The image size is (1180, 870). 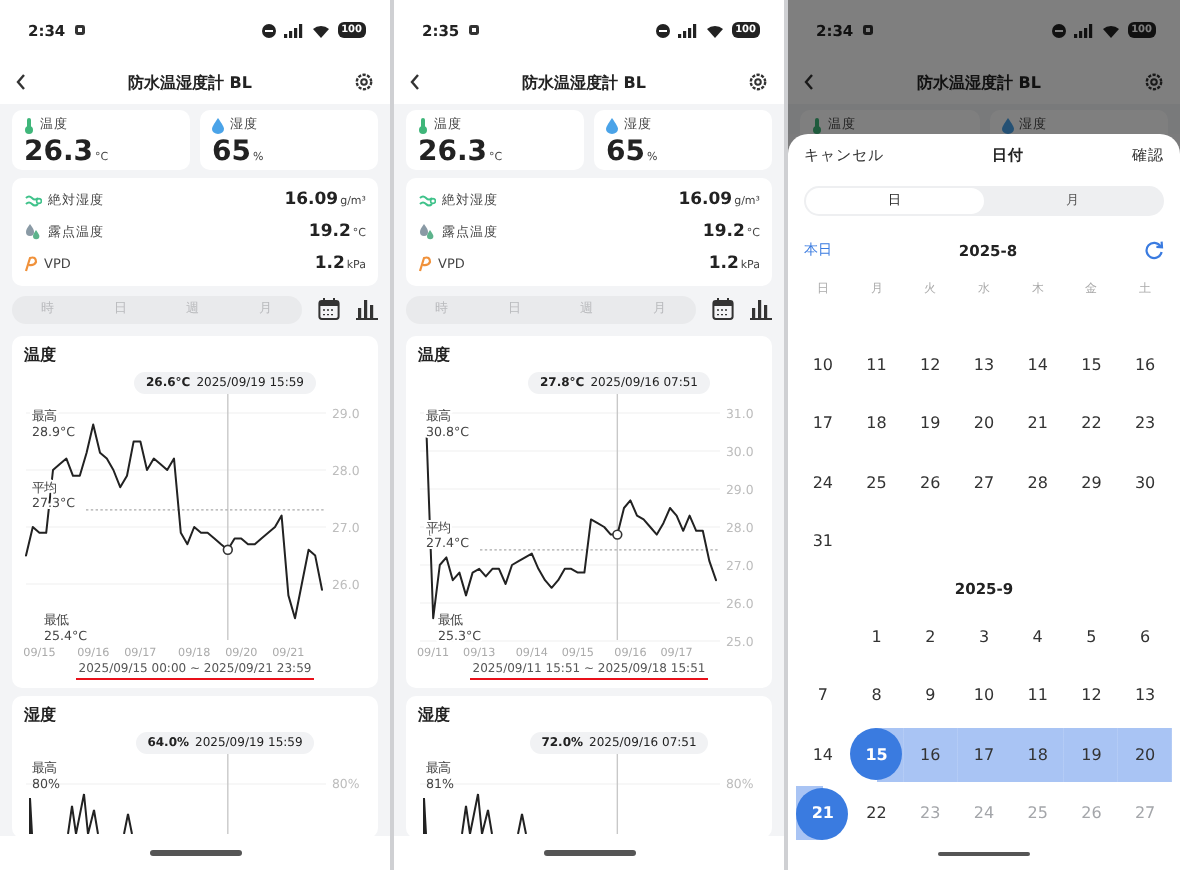 What do you see at coordinates (1091, 636) in the screenshot?
I see `calendar-day: 5` at bounding box center [1091, 636].